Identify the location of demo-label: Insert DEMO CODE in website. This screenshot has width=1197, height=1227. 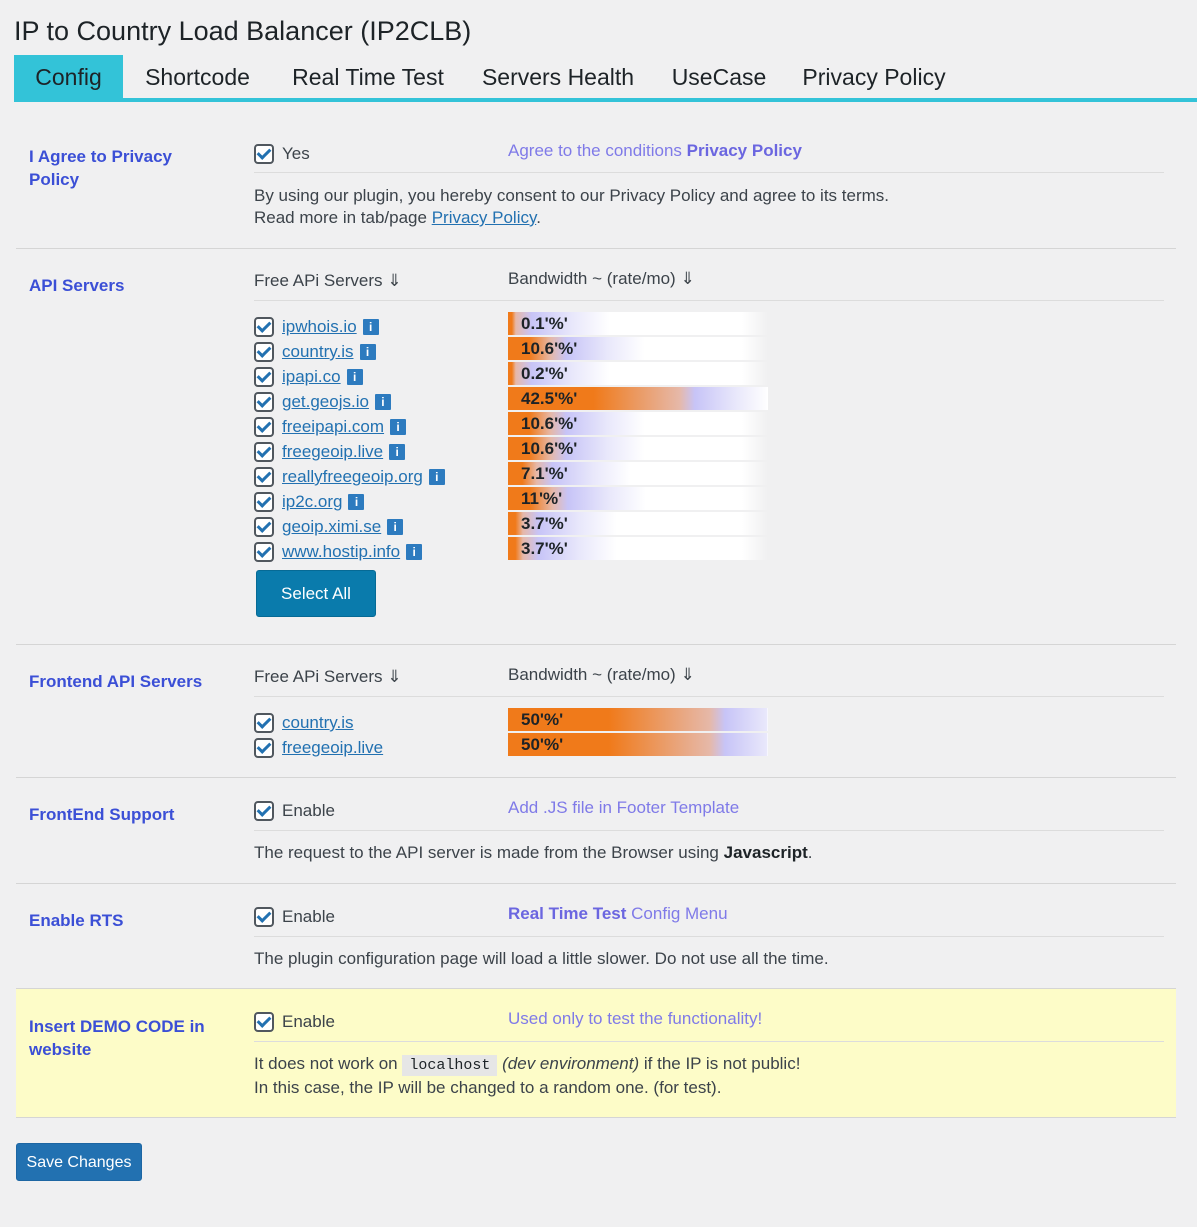
(117, 1038).